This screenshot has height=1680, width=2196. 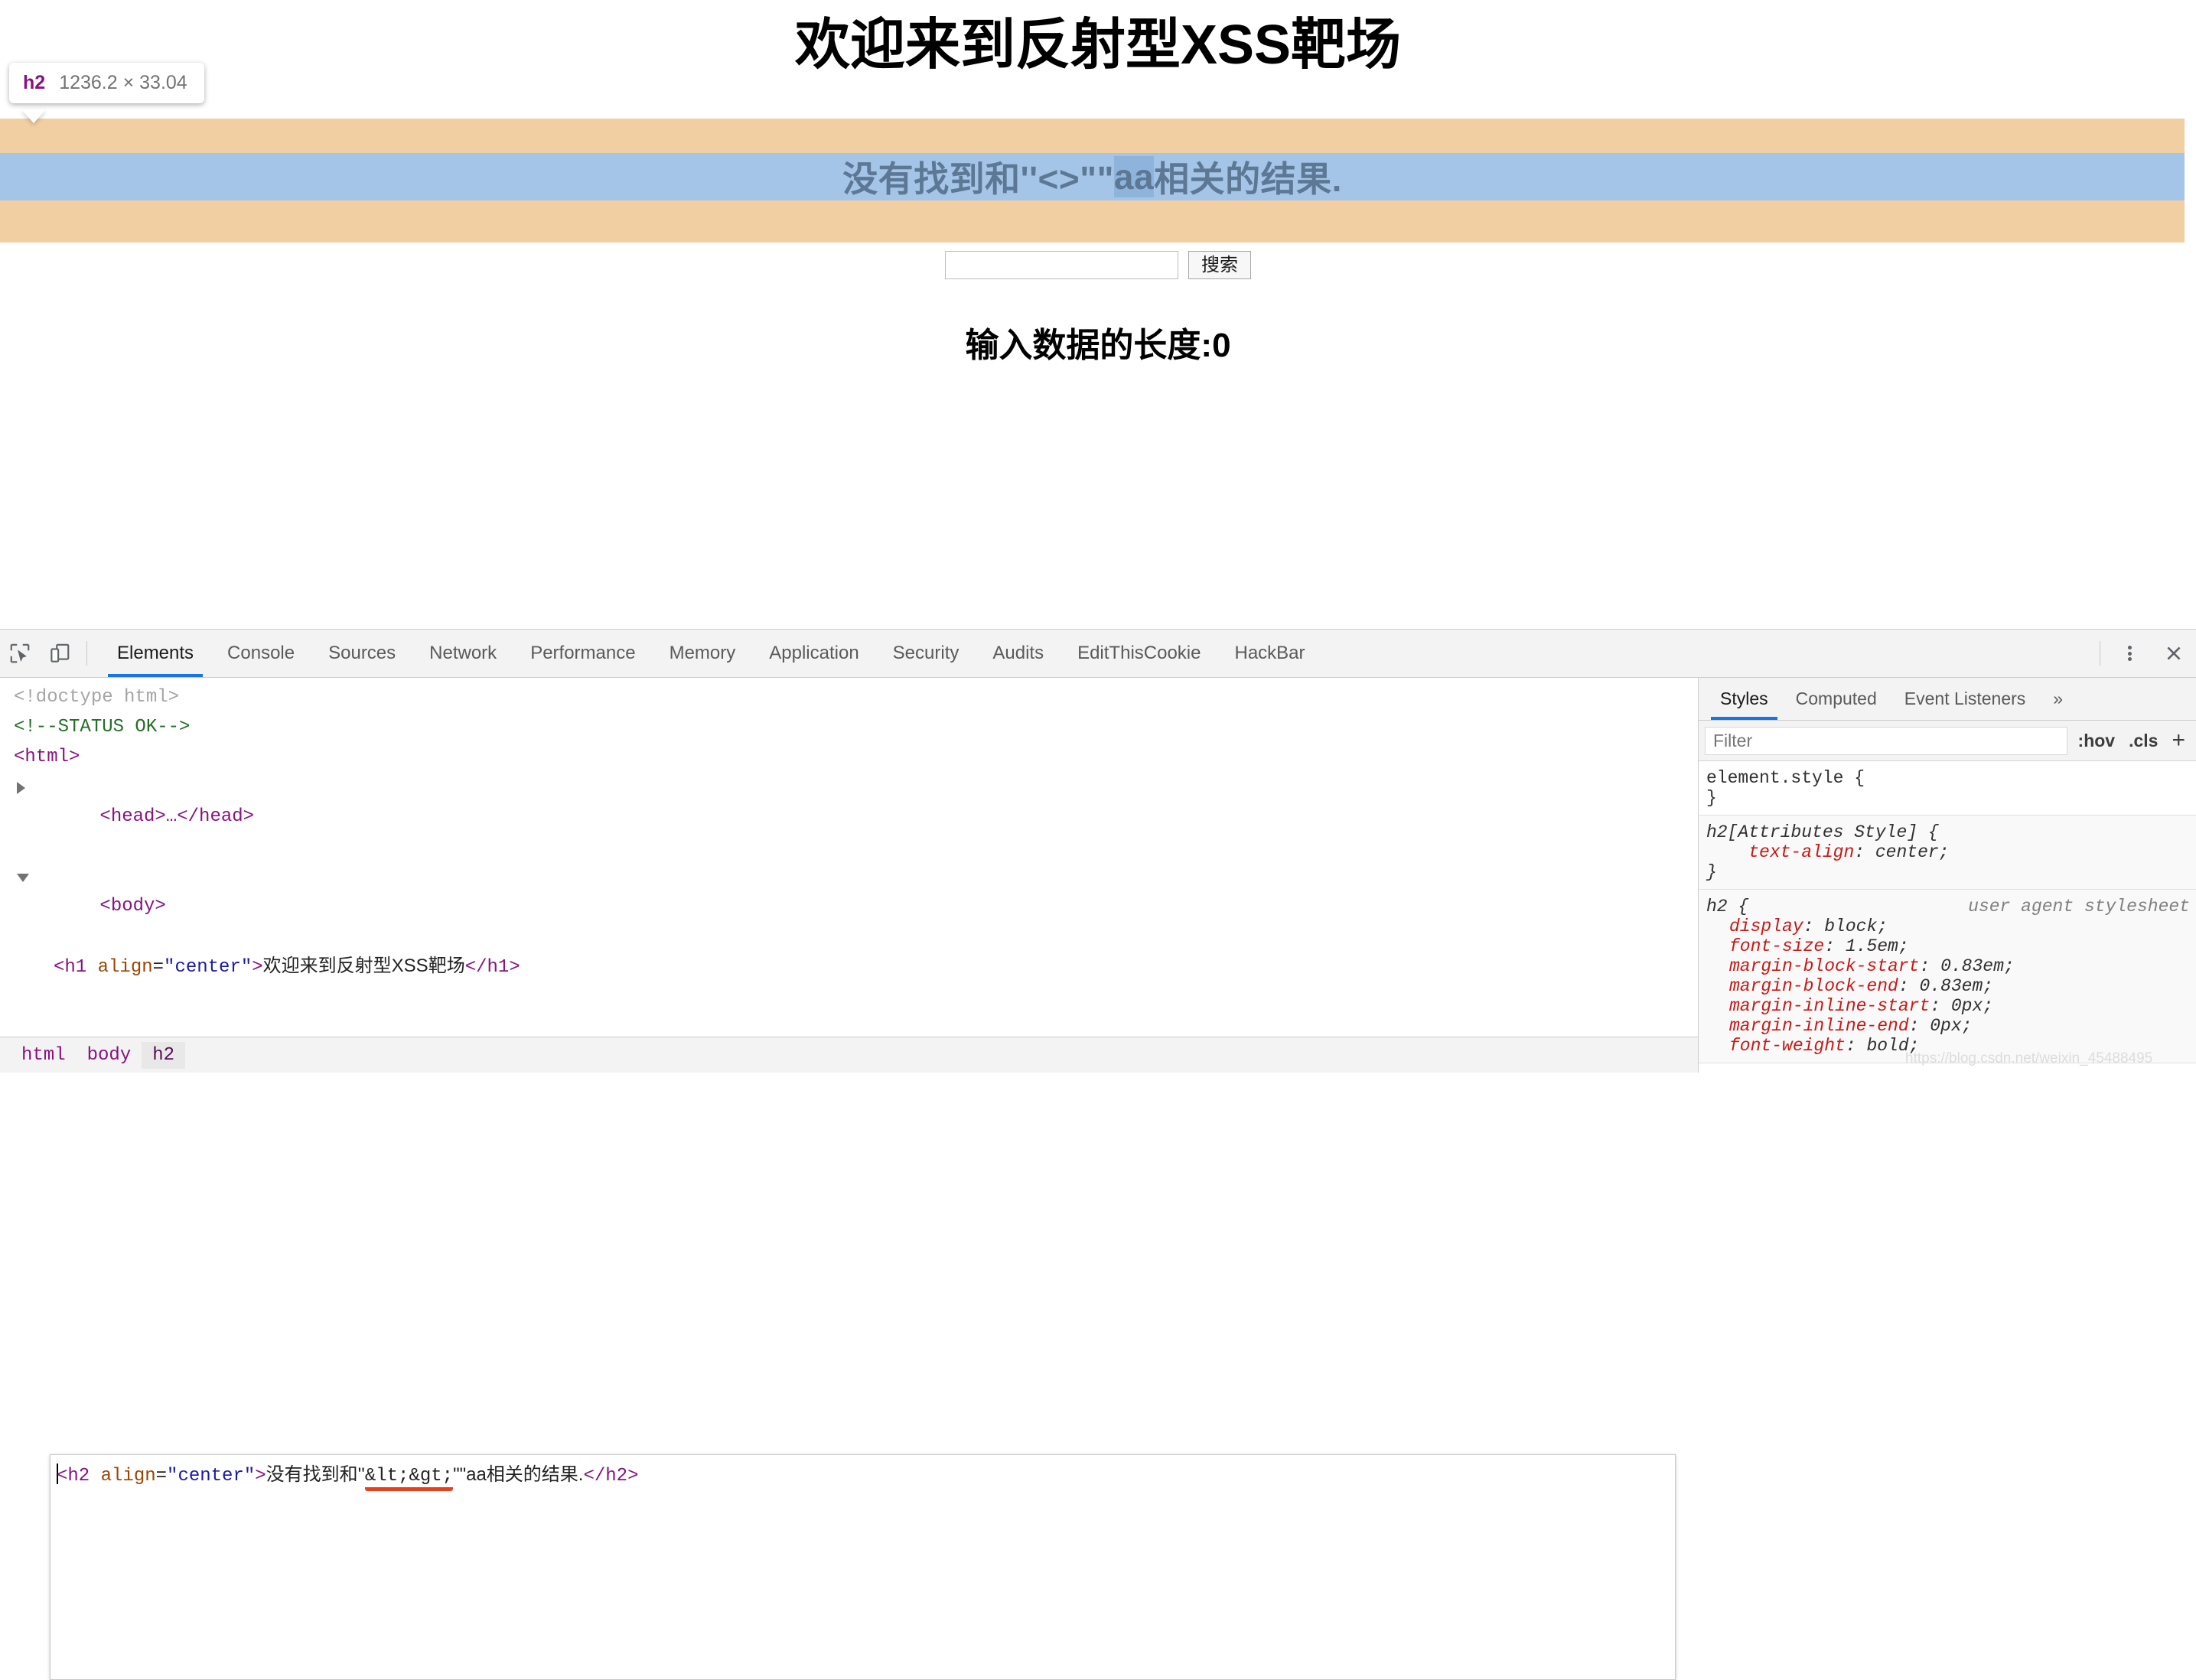 I want to click on css-property-name: font-size, so click(x=1777, y=946).